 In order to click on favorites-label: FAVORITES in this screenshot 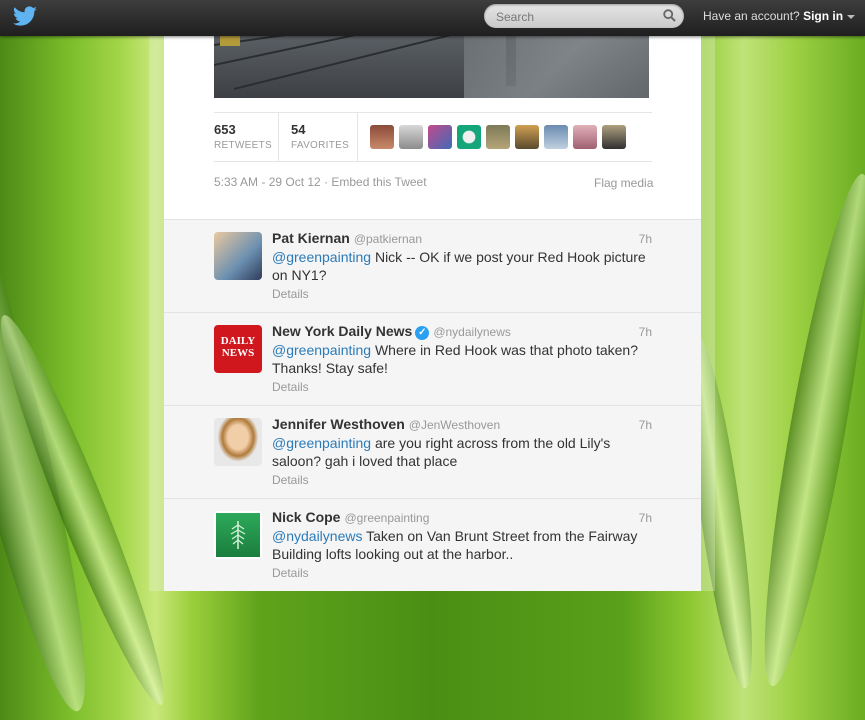, I will do `click(320, 145)`.